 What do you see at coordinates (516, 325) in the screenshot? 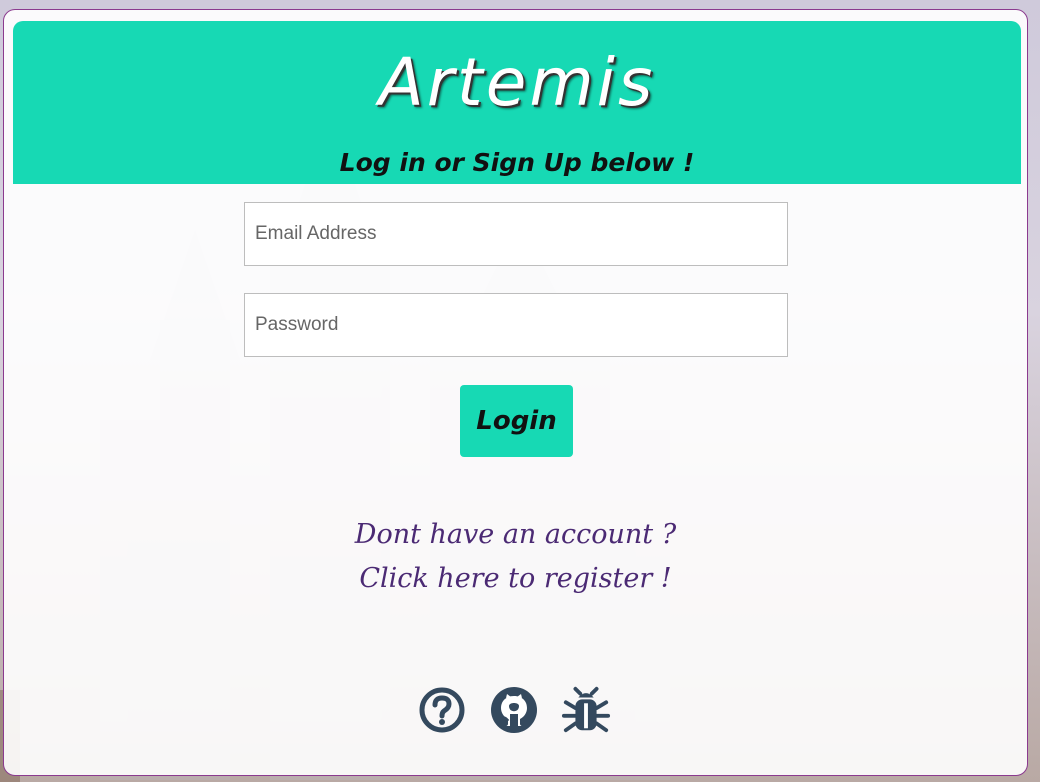
I see `password-field` at bounding box center [516, 325].